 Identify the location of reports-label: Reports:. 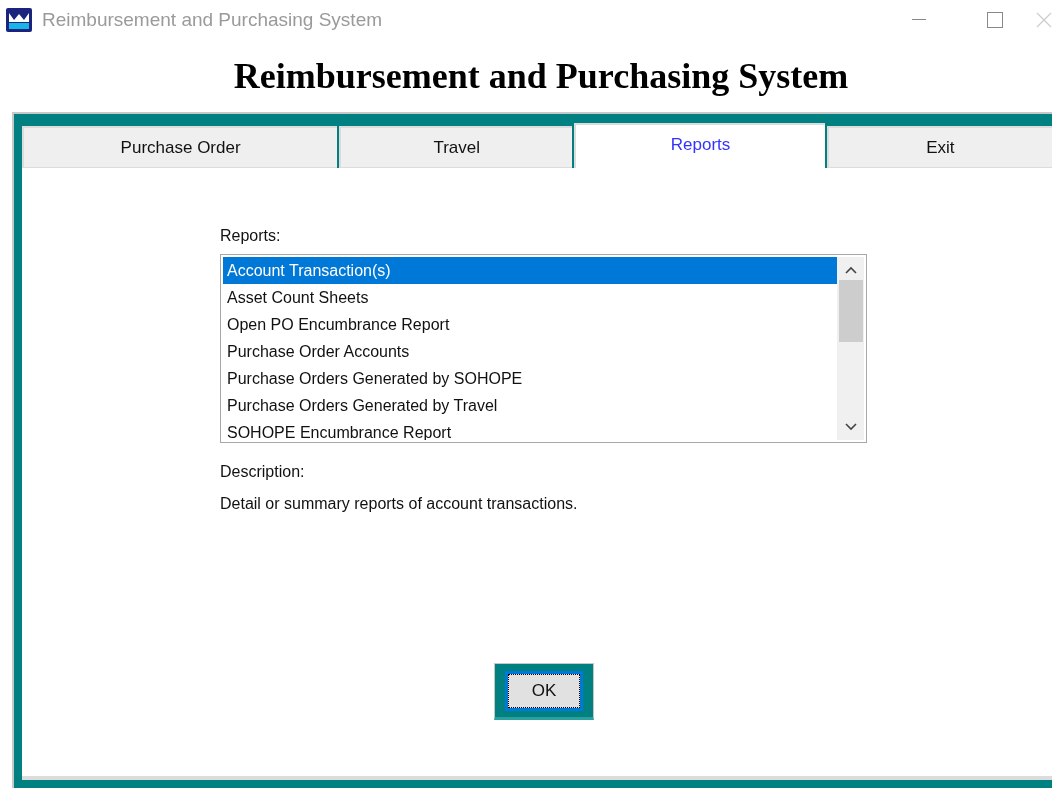
(251, 236).